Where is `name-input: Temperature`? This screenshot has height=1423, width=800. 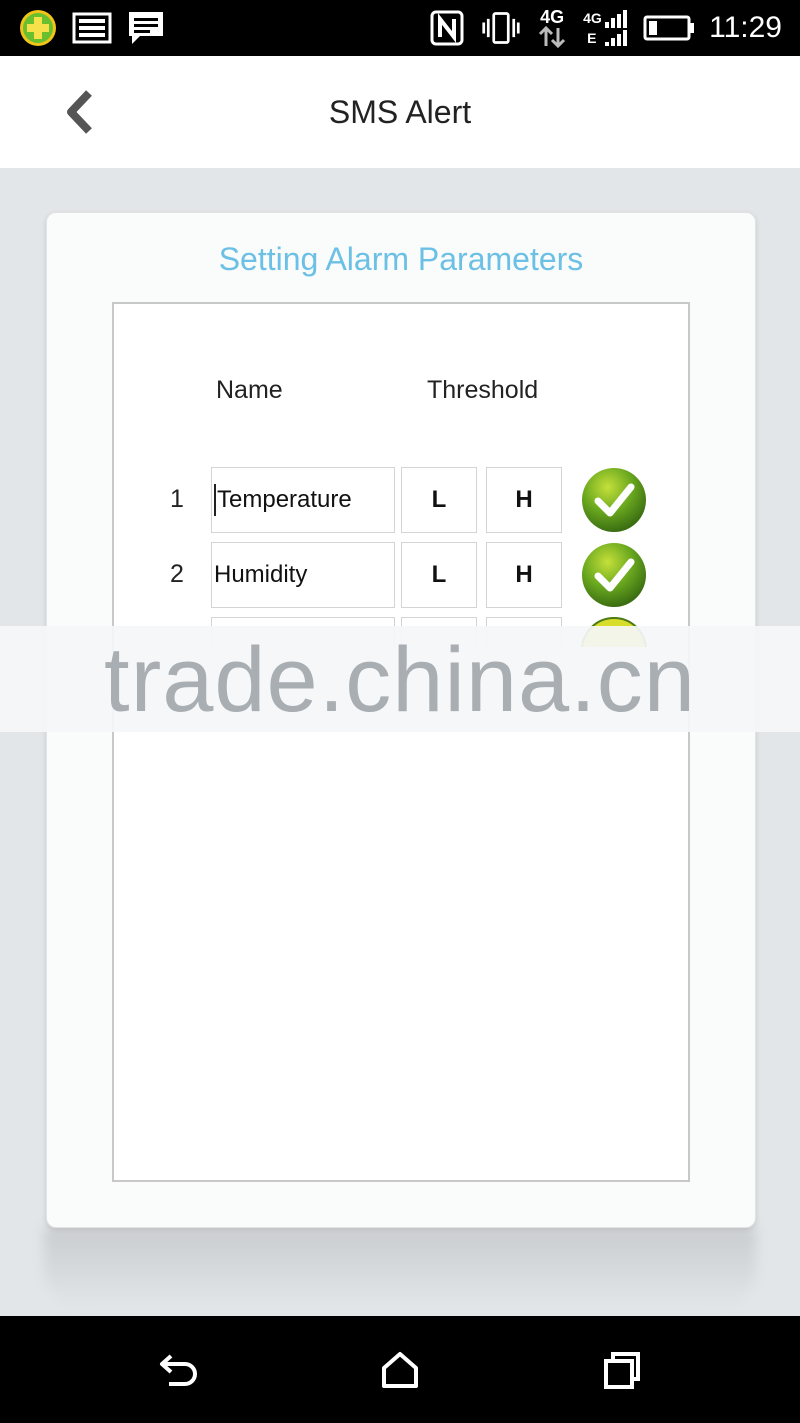
name-input: Temperature is located at coordinates (303, 500).